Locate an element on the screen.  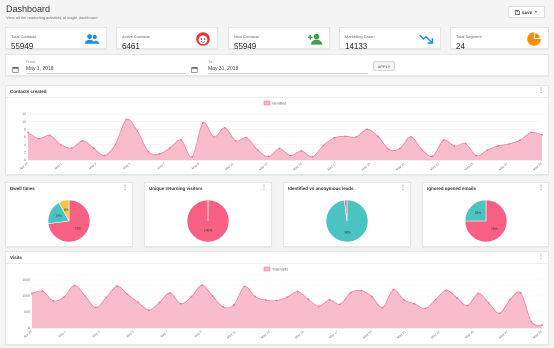
unique-returning-visitors-pie: 100% is located at coordinates (208, 221).